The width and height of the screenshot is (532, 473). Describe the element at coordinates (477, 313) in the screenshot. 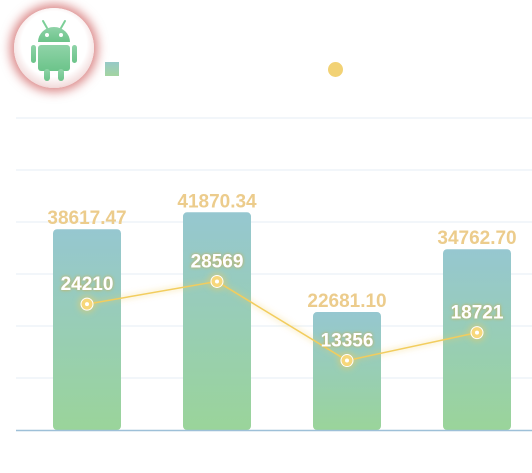

I see `line-data-label: 18721` at that location.